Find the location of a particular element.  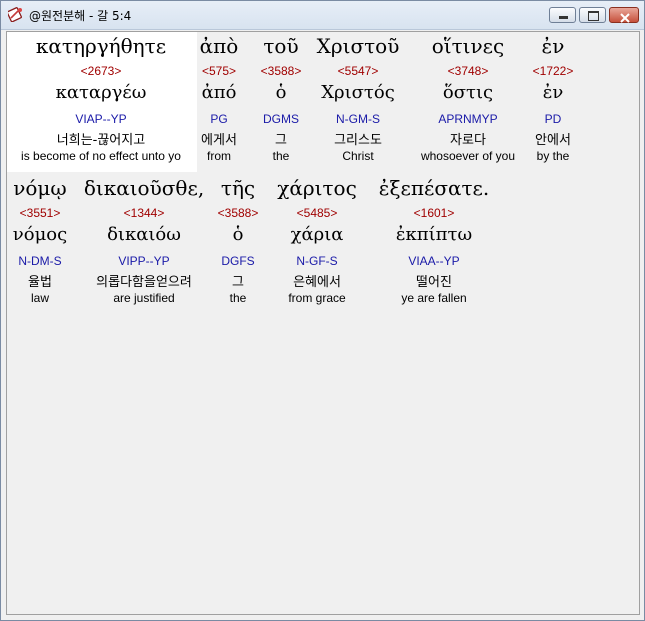

close-button is located at coordinates (624, 15).